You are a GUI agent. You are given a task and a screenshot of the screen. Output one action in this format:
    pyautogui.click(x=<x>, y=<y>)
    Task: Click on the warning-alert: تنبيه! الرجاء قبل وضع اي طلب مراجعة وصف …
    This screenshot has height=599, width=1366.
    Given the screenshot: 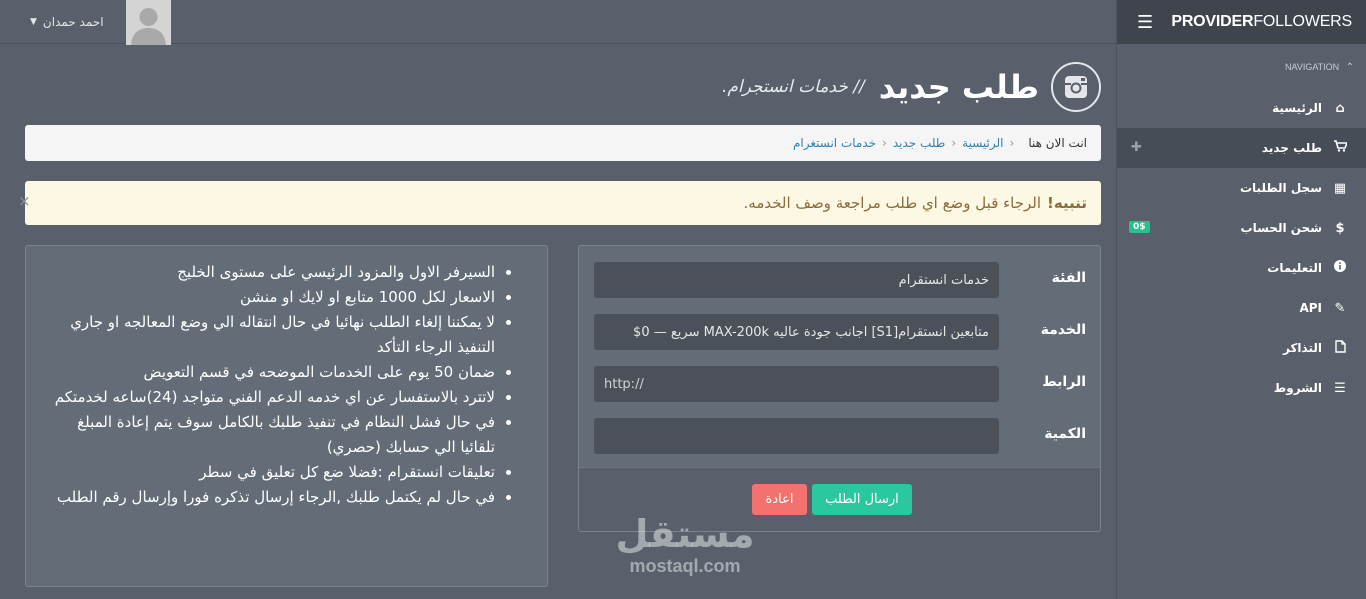 What is the action you would take?
    pyautogui.click(x=563, y=203)
    